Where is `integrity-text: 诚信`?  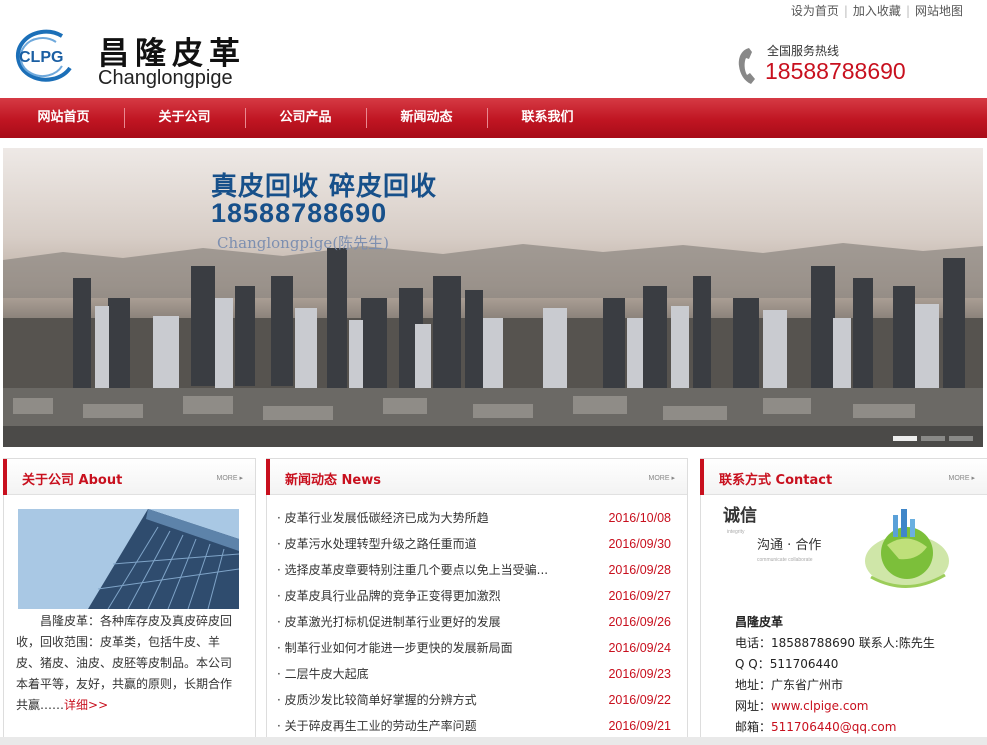 integrity-text: 诚信 is located at coordinates (740, 515).